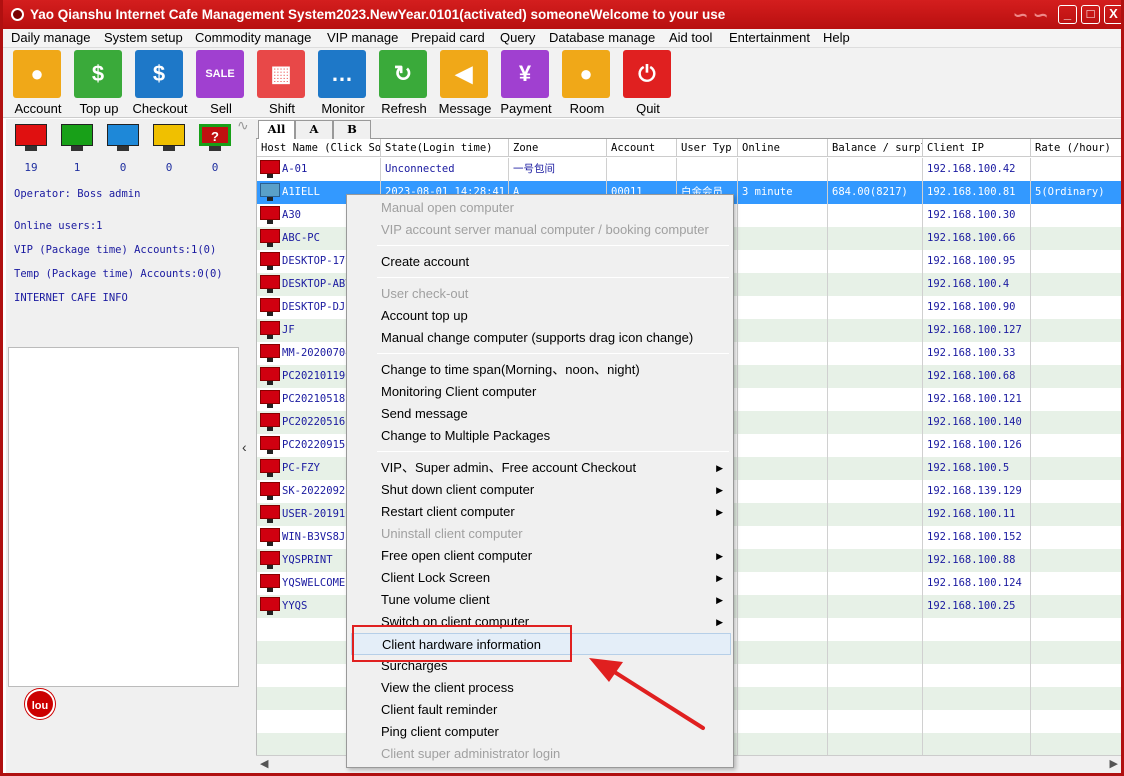  Describe the element at coordinates (314, 129) in the screenshot. I see `tab-a: A` at that location.